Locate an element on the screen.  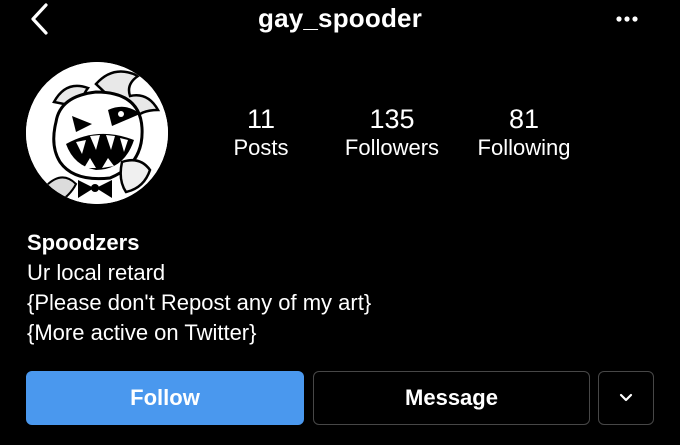
cartoon-character-avatar is located at coordinates (97, 133).